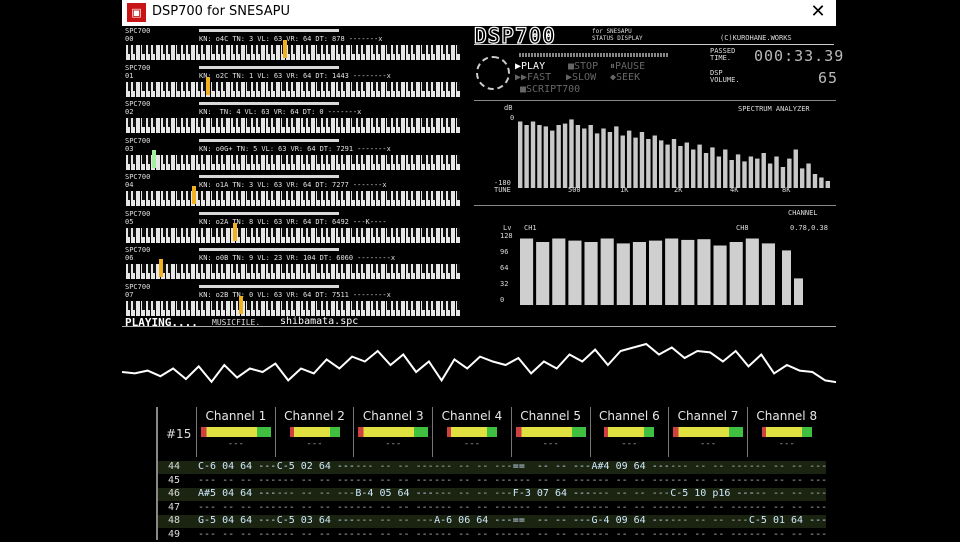 This screenshot has width=960, height=542. Describe the element at coordinates (581, 77) in the screenshot. I see `slow-button: ▶SLOW` at that location.